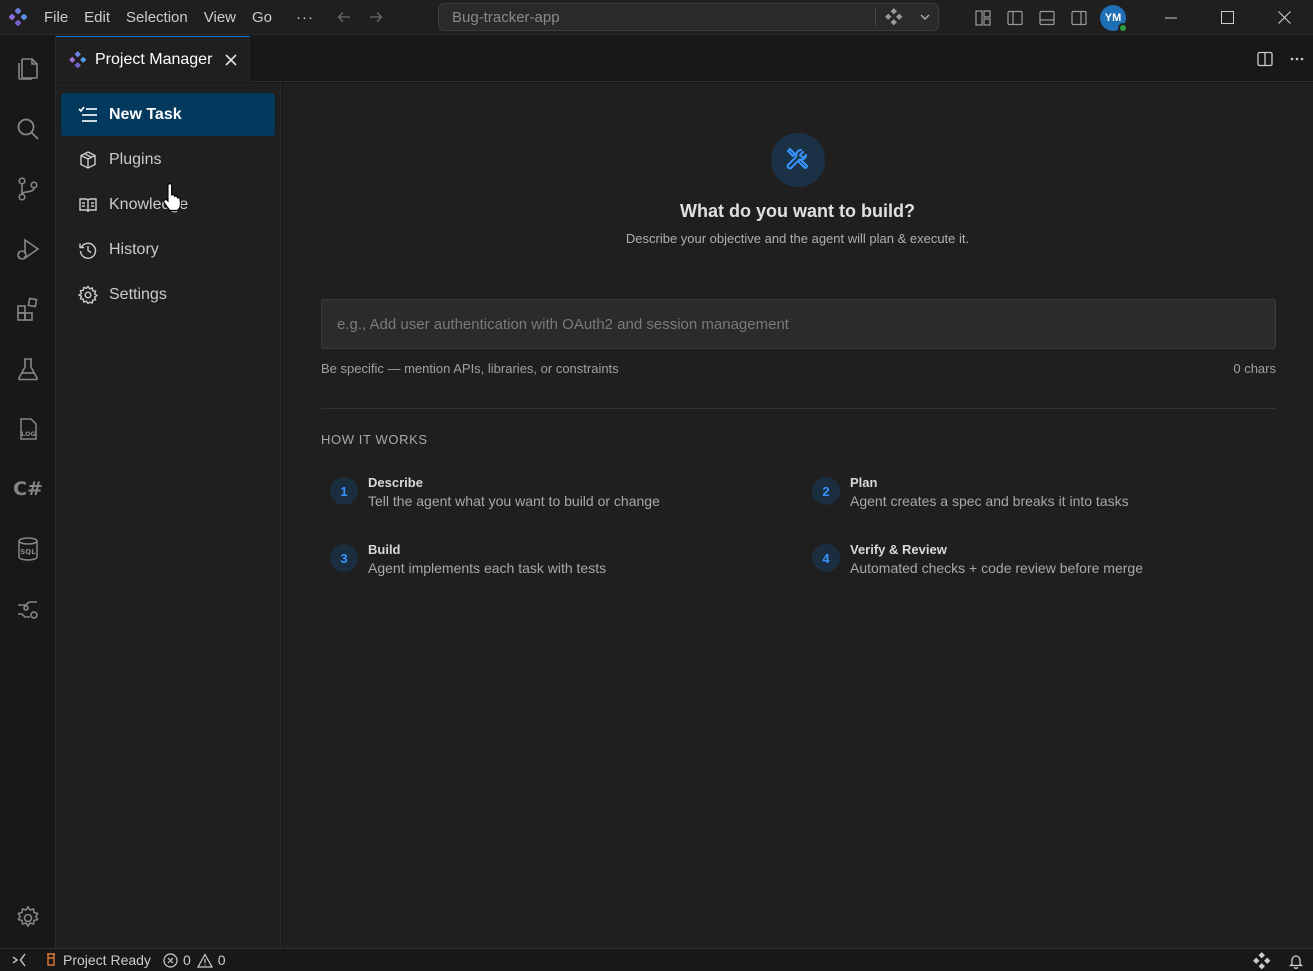  Describe the element at coordinates (28, 552) in the screenshot. I see `svg-text: SQL` at that location.